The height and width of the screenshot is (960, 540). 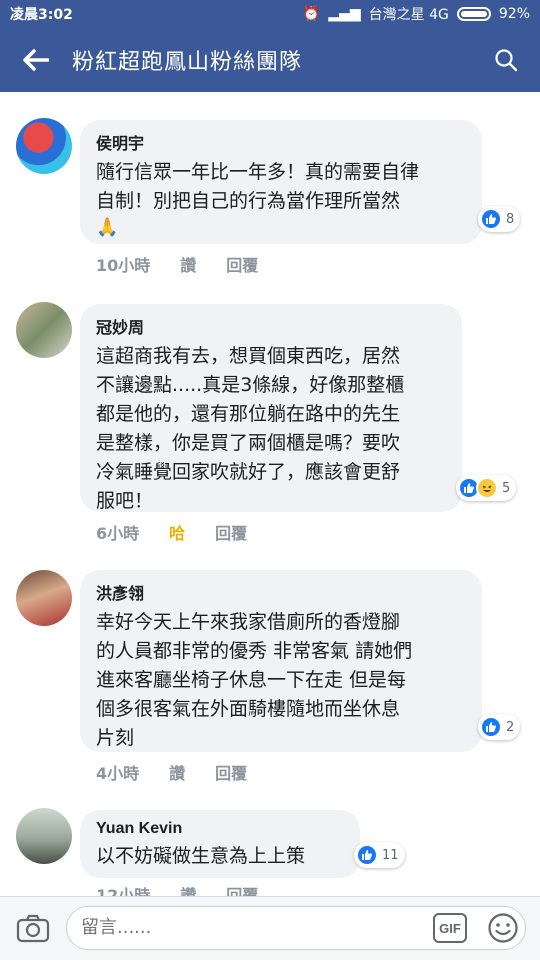 What do you see at coordinates (390, 855) in the screenshot?
I see `reaction-count: 11` at bounding box center [390, 855].